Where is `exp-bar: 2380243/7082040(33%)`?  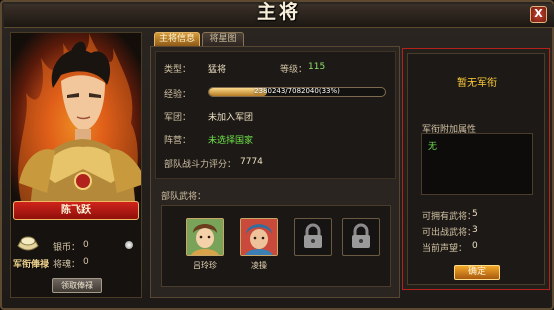 exp-bar: 2380243/7082040(33%) is located at coordinates (297, 92).